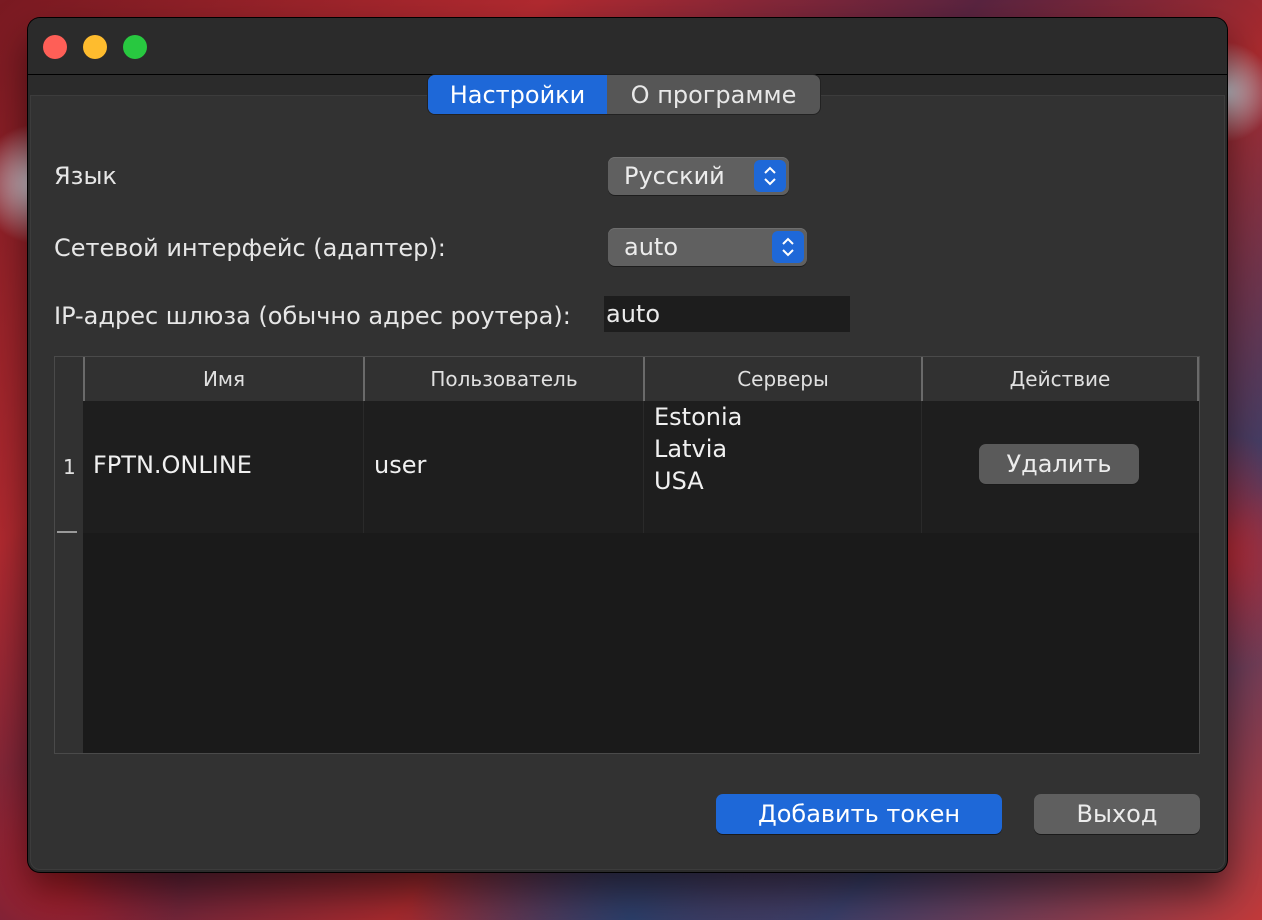  I want to click on delete-button: Удалить, so click(1059, 464).